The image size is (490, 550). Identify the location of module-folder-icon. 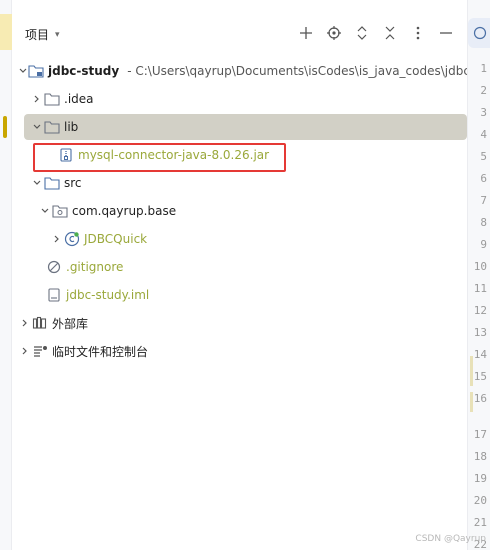
(36, 71).